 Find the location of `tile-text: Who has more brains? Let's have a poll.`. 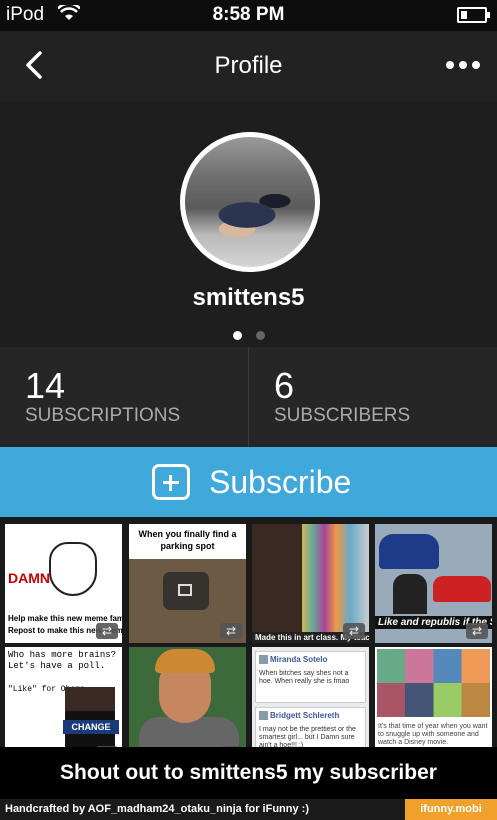

tile-text: Who has more brains? Let's have a poll. is located at coordinates (62, 660).